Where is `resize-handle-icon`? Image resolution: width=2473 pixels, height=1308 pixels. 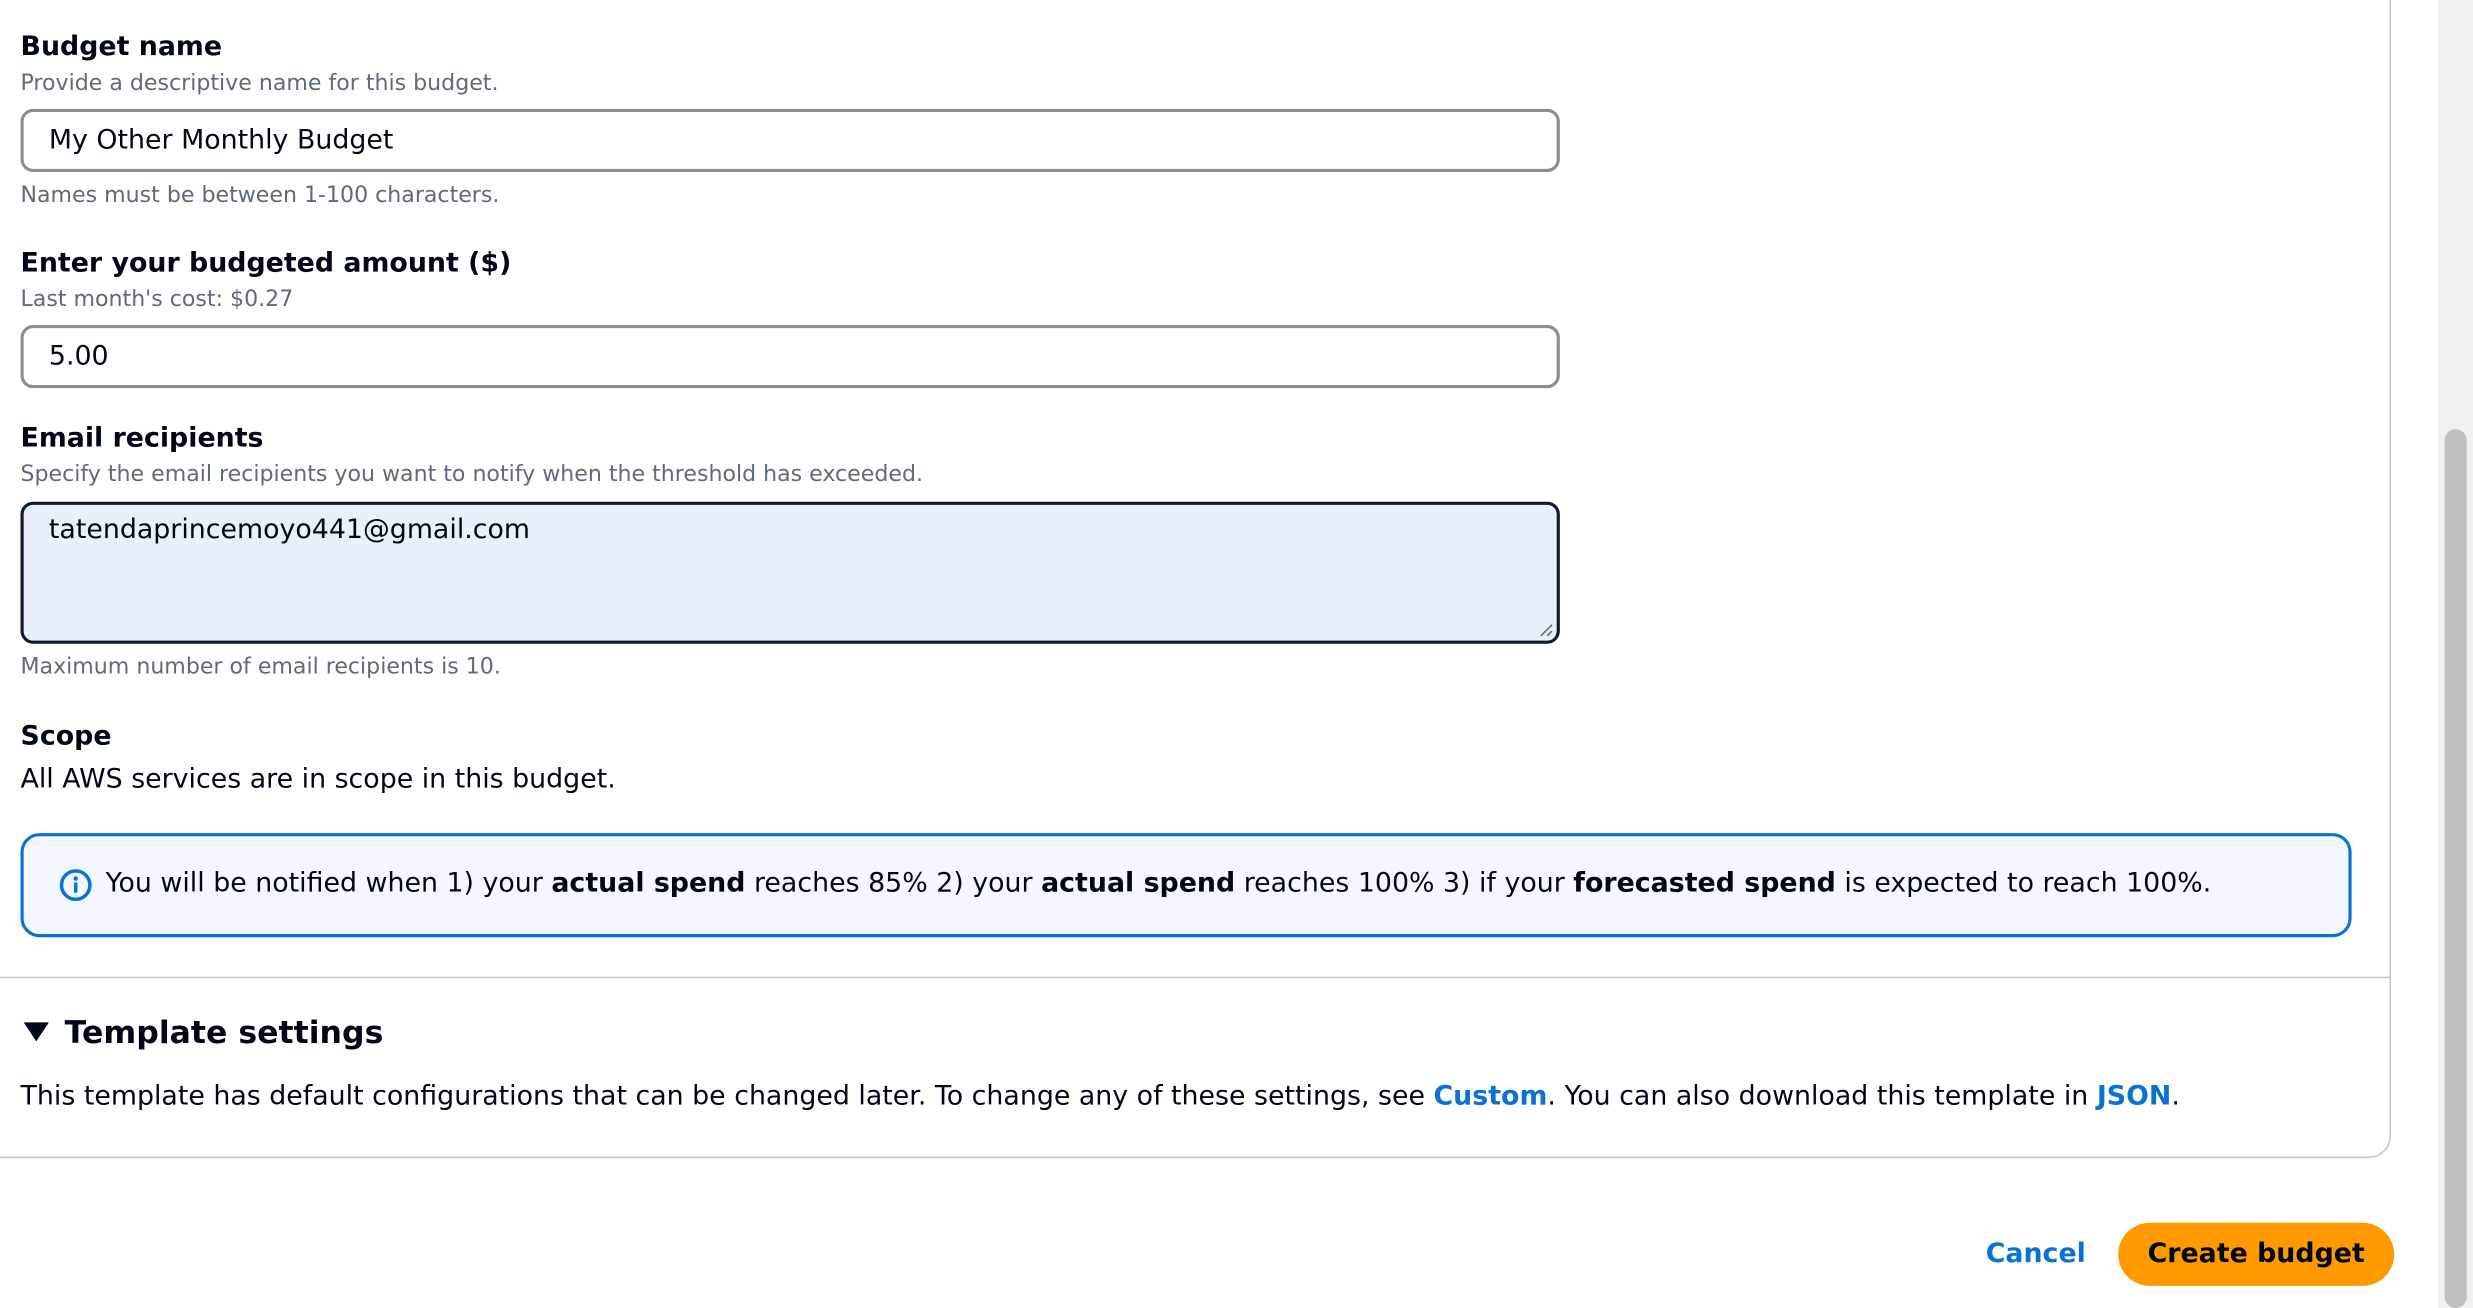 resize-handle-icon is located at coordinates (1546, 630).